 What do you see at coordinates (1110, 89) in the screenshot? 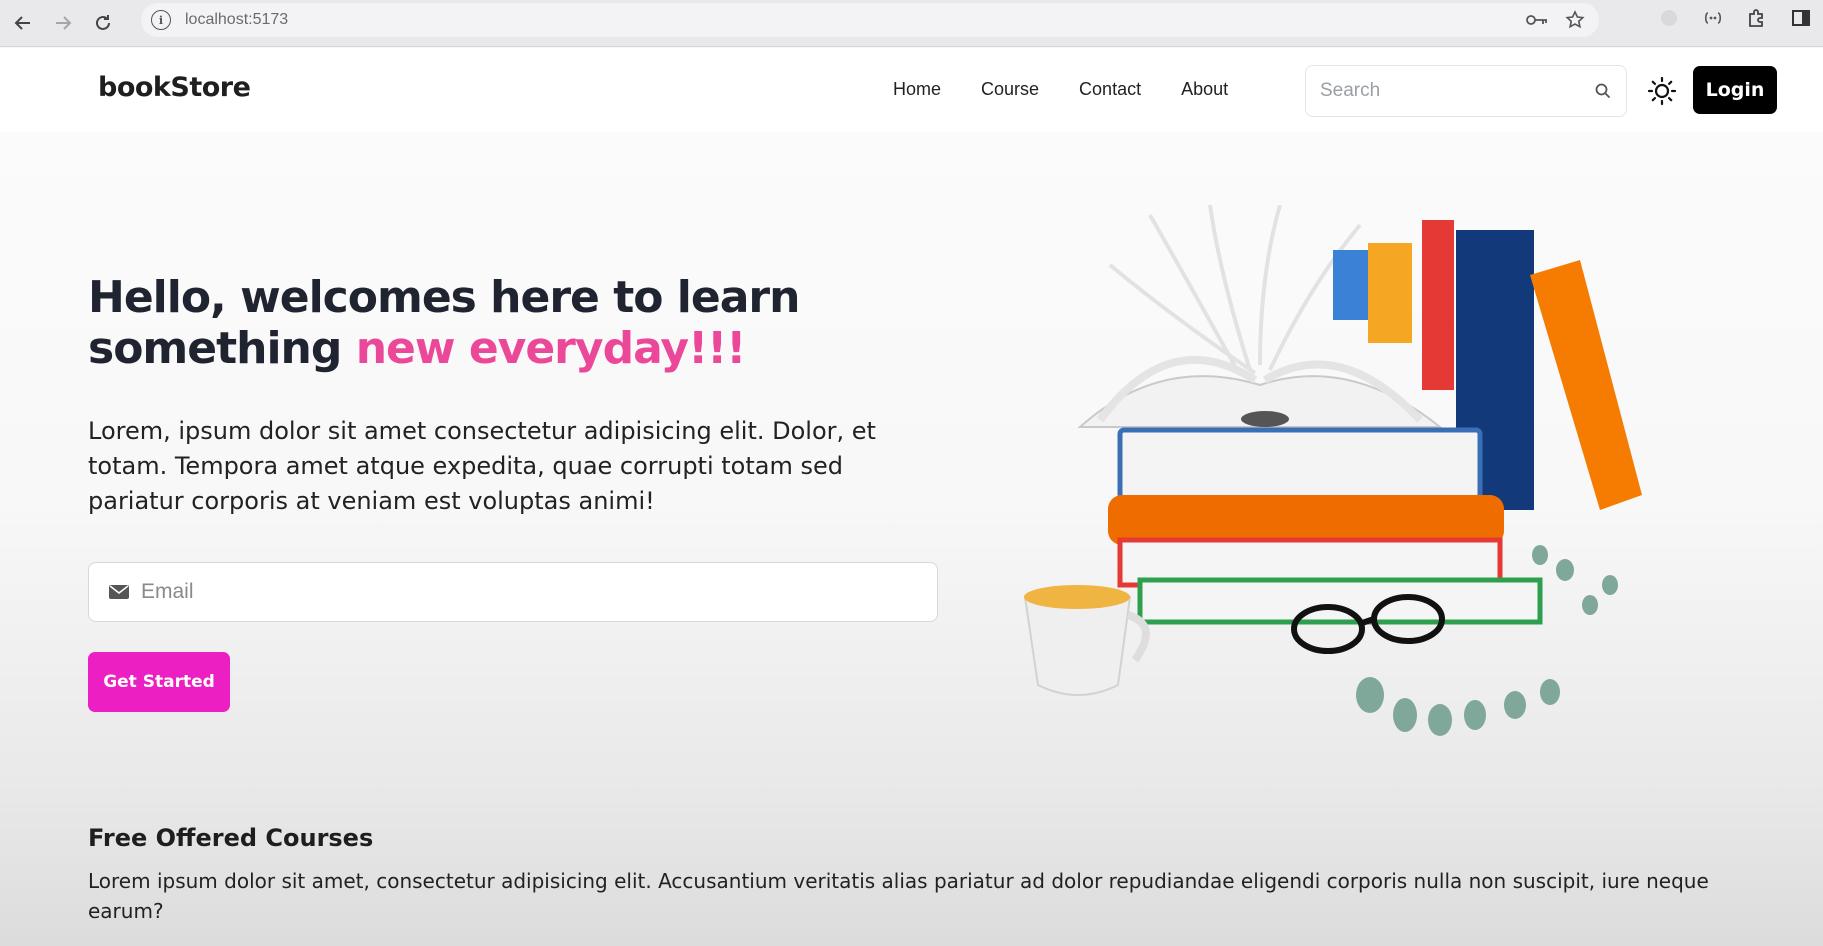
I see `nav-link-contact: Contact` at bounding box center [1110, 89].